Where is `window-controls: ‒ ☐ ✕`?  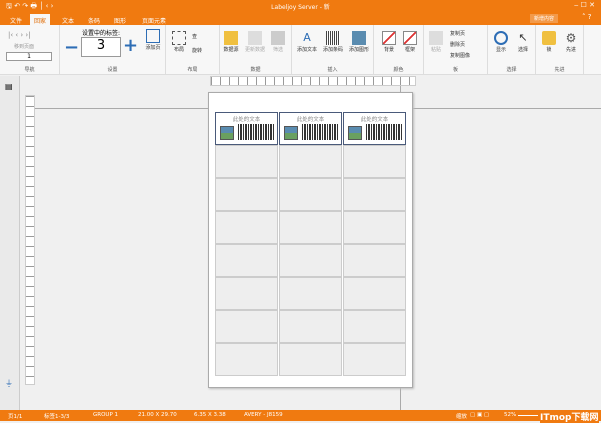 window-controls: ‒ ☐ ✕ is located at coordinates (584, 5).